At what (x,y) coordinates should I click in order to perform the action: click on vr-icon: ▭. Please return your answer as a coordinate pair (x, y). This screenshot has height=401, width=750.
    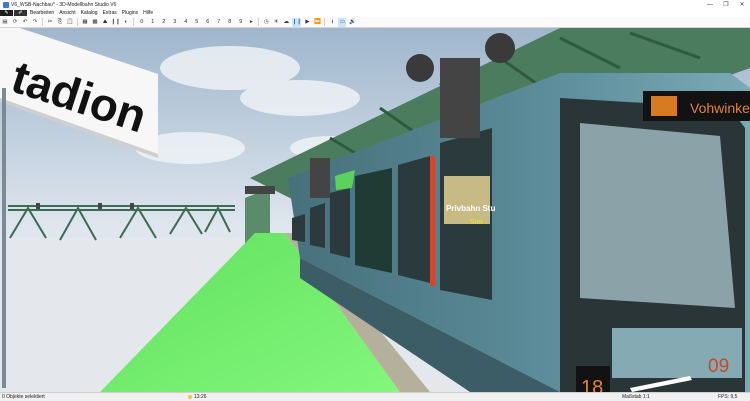
    Looking at the image, I should click on (342, 22).